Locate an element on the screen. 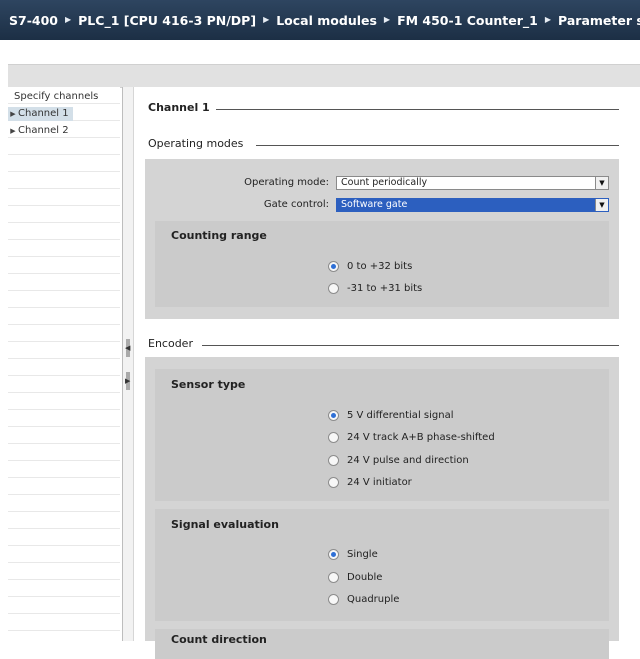 The width and height of the screenshot is (640, 659). operating-mode-value: Count periodically is located at coordinates (384, 182).